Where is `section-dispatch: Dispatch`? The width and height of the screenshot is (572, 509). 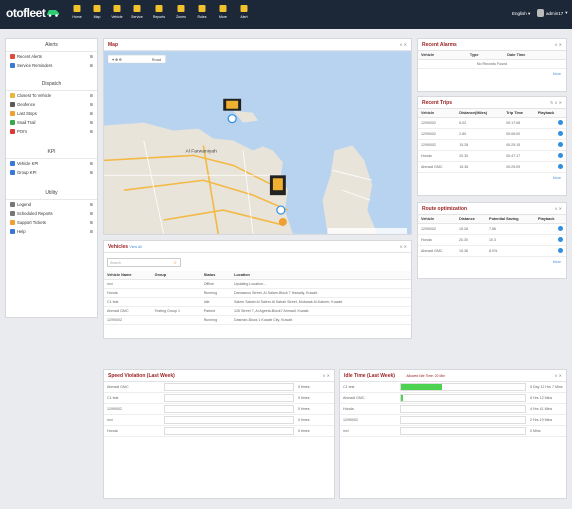
section-dispatch: Dispatch is located at coordinates (51, 84).